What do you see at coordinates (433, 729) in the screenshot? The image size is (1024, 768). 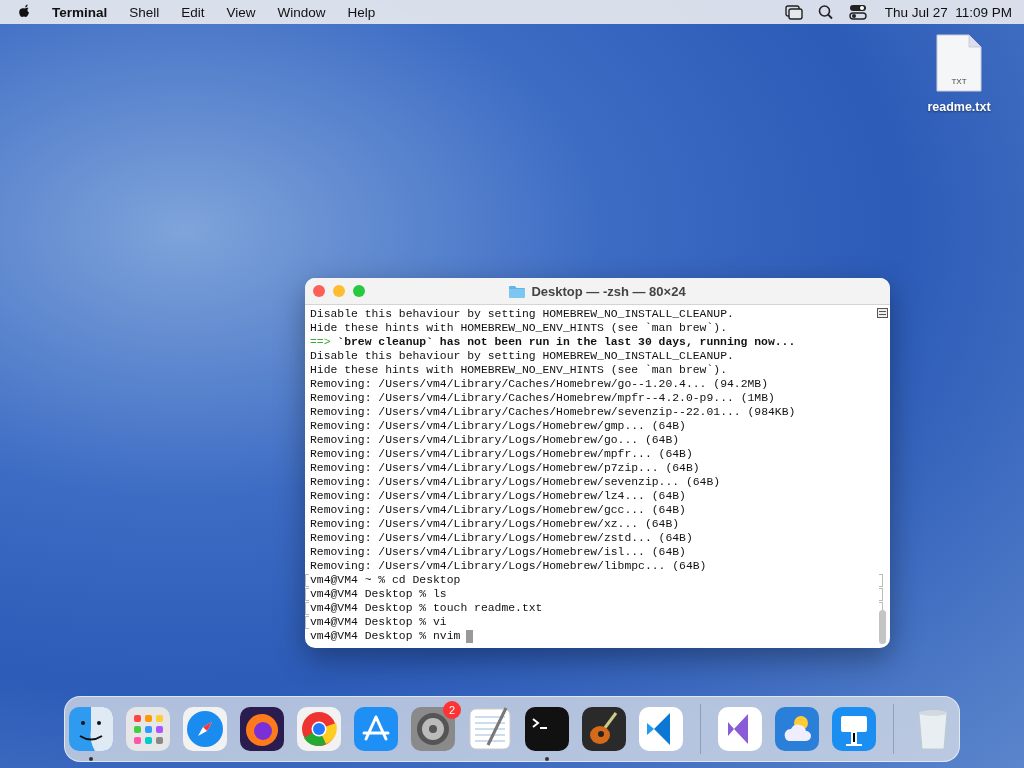 I see `gear-icon` at bounding box center [433, 729].